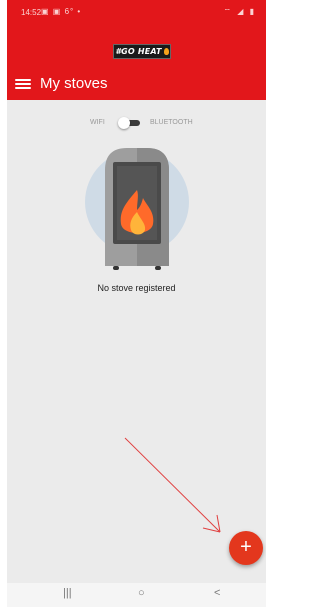  Describe the element at coordinates (246, 548) in the screenshot. I see `add-stove-button: +` at that location.